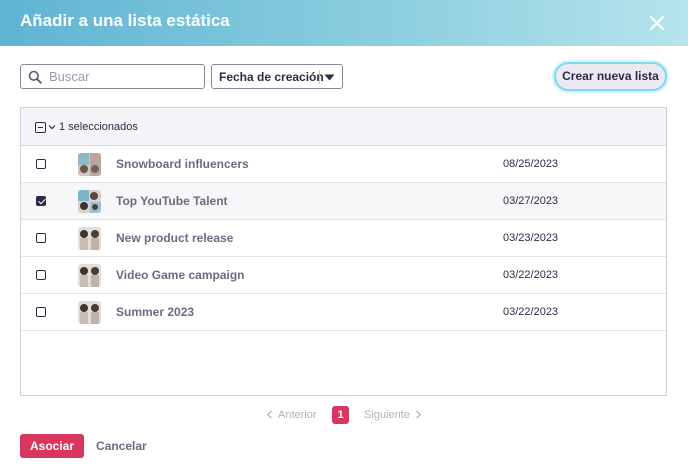 The image size is (688, 467). Describe the element at coordinates (297, 415) in the screenshot. I see `prev-page-label: Anterior` at that location.